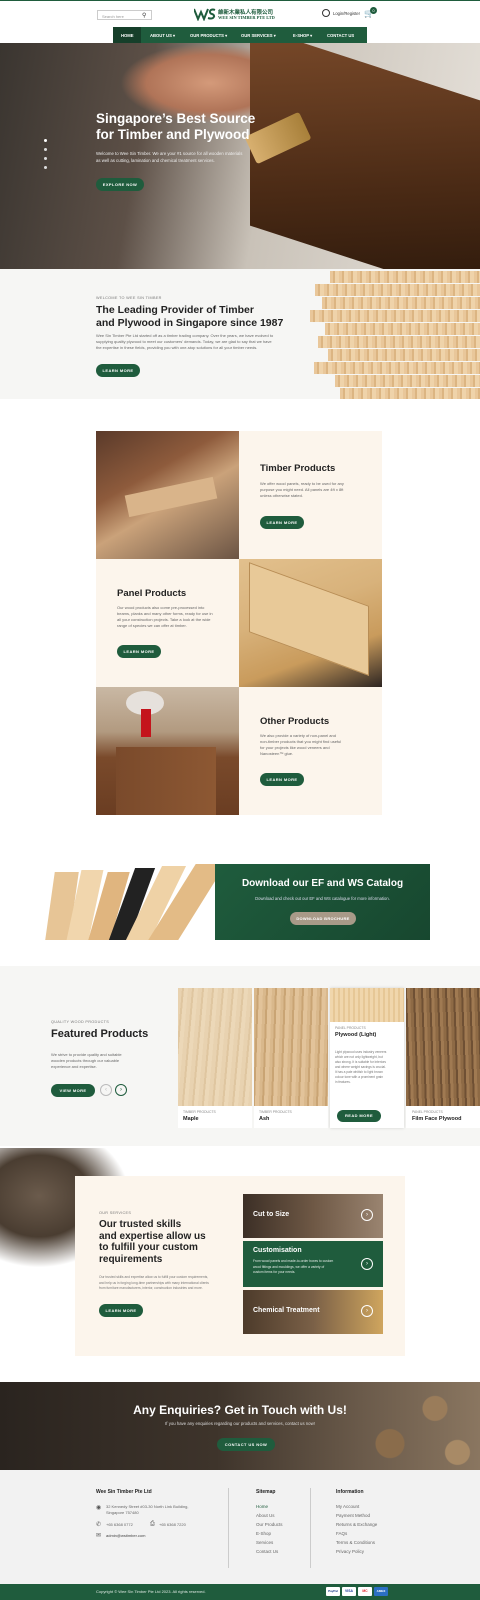 The image size is (480, 1600). Describe the element at coordinates (258, 35) in the screenshot. I see `nav-item-services: OUR SERVICES ▾` at that location.